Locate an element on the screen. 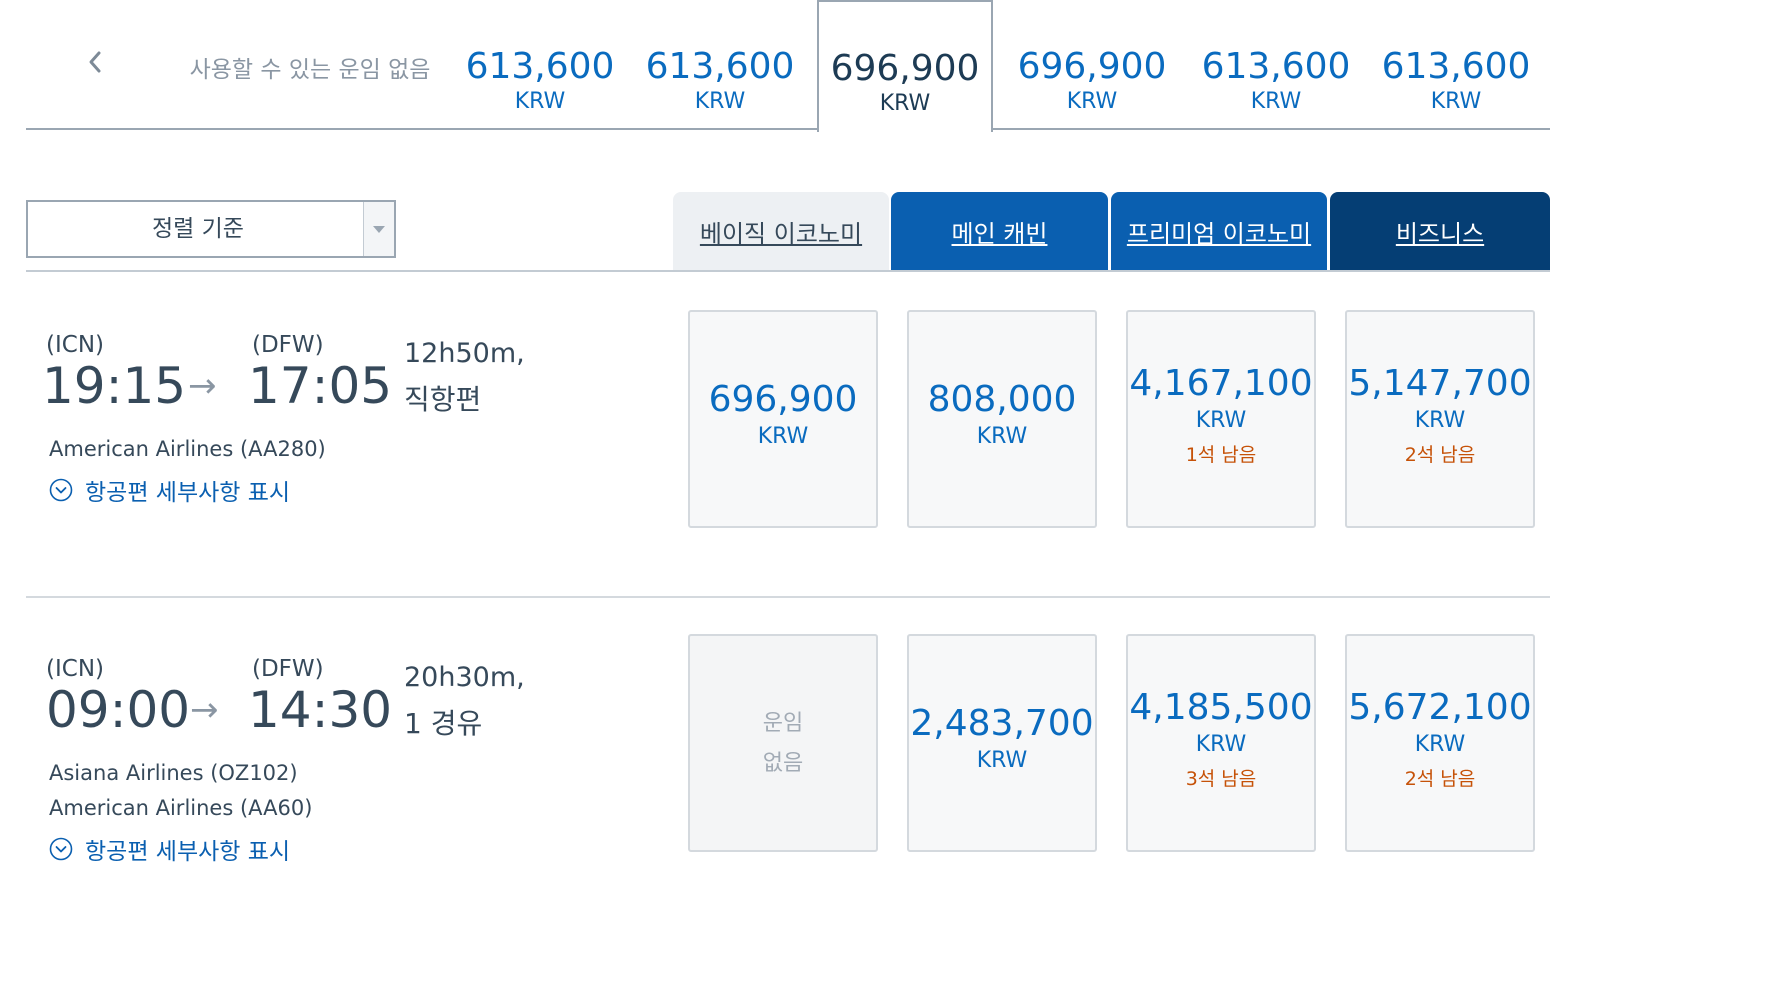 Image resolution: width=1791 pixels, height=1003 pixels. fare-main-cabin: 808,000 KRW is located at coordinates (1002, 419).